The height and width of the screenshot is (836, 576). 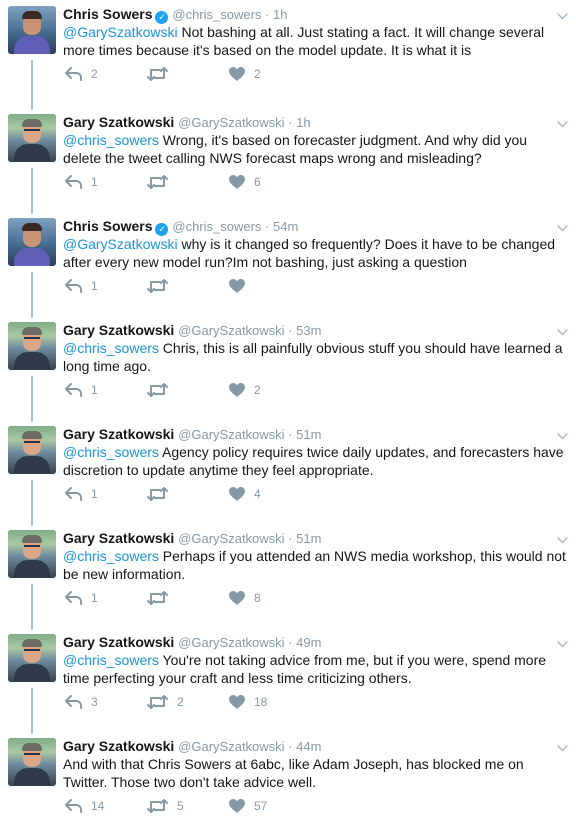 What do you see at coordinates (32, 191) in the screenshot?
I see `thread-connector-line` at bounding box center [32, 191].